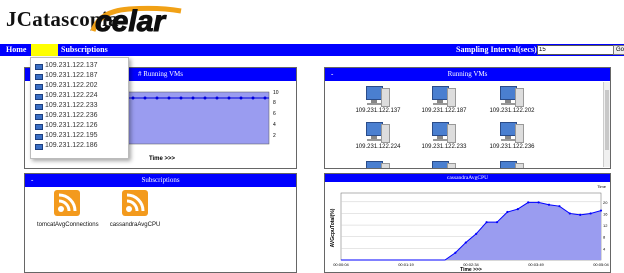 This screenshot has height=273, width=624. What do you see at coordinates (605, 213) in the screenshot?
I see `y-tick-label: 16` at bounding box center [605, 213].